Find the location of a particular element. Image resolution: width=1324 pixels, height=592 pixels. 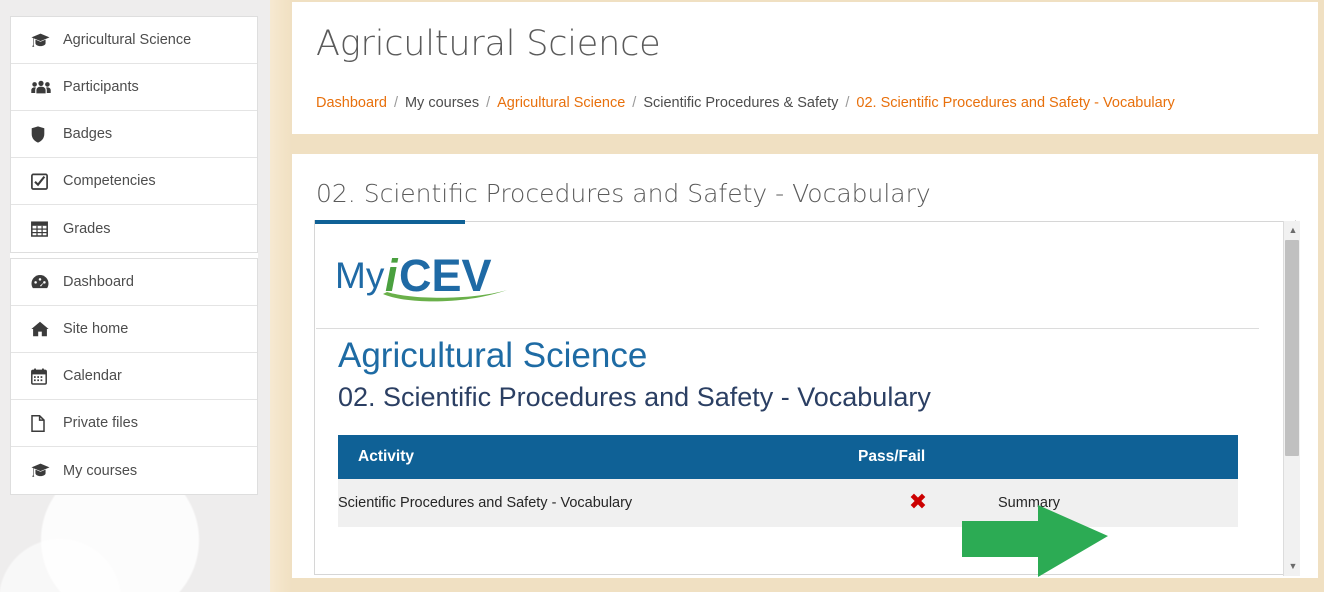

scroll-down-arrow-icon: ▼ is located at coordinates (1293, 566).